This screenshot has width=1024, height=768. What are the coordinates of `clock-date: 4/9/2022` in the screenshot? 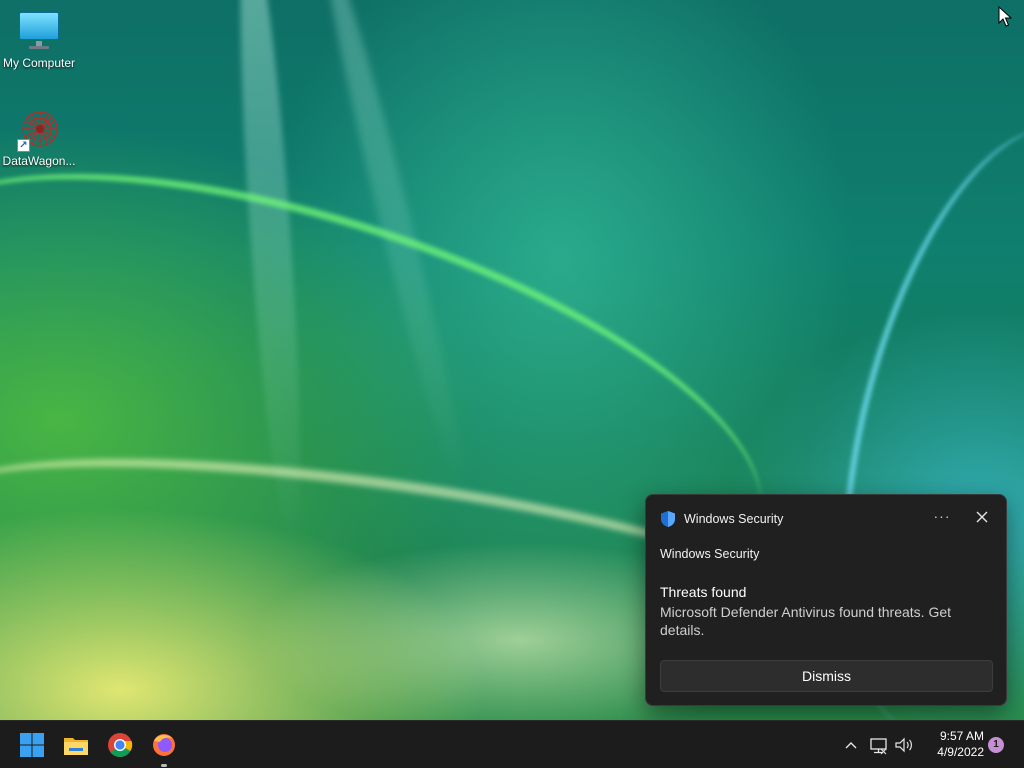 It's located at (960, 752).